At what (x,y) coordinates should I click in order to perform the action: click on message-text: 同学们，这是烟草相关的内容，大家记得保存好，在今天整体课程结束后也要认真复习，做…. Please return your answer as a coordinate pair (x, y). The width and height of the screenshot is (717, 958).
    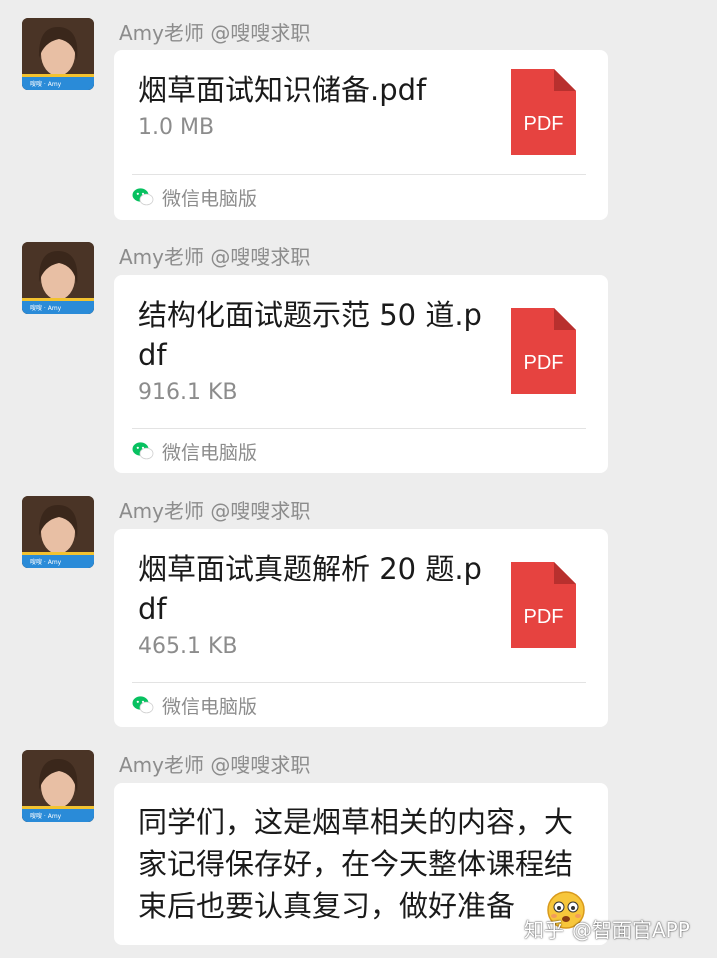
    Looking at the image, I should click on (356, 864).